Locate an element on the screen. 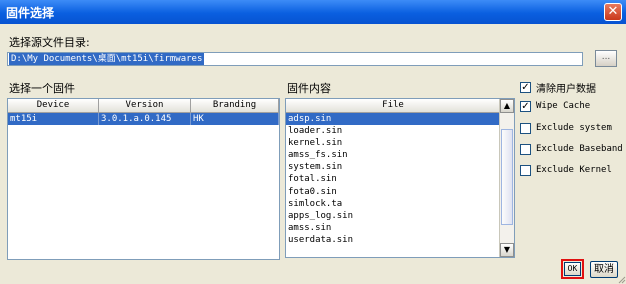  list-item: amss_fs.sin is located at coordinates (393, 155).